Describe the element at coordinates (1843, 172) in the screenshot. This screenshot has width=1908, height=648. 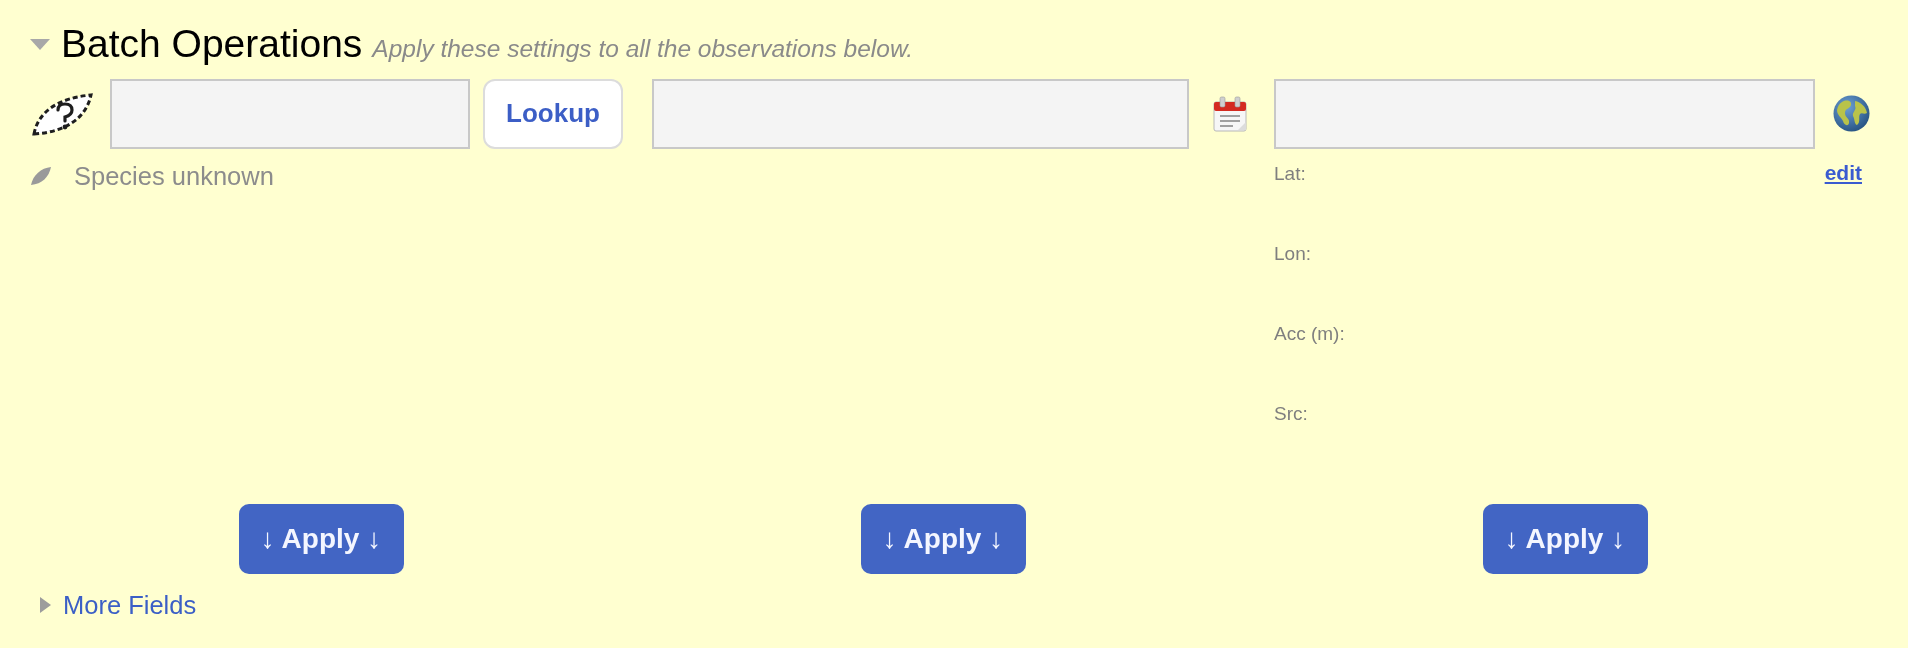
I see `edit-link: edit` at that location.